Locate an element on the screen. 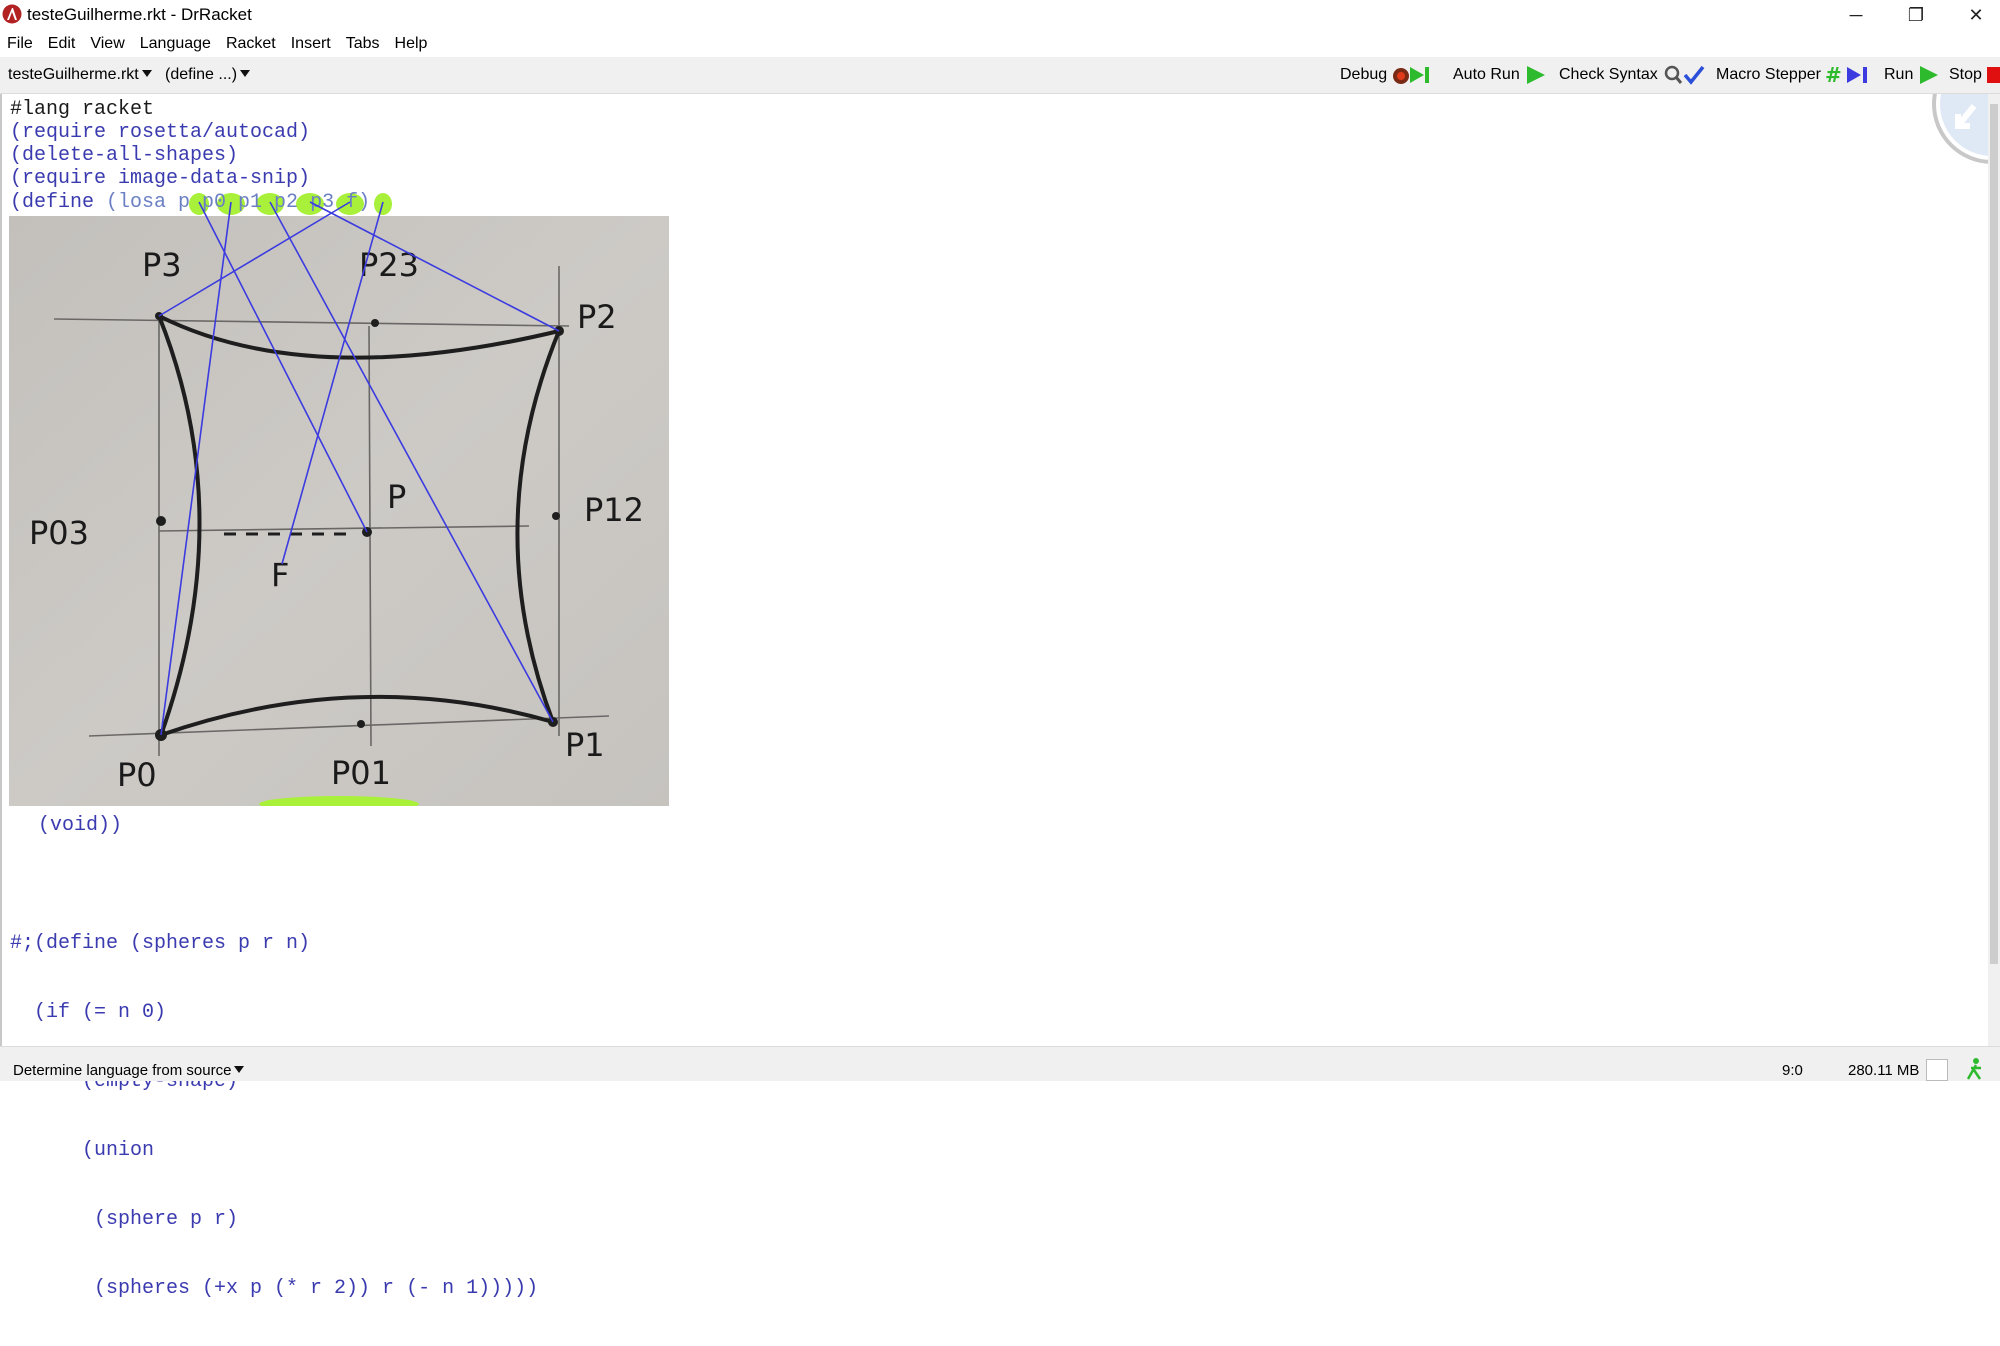 This screenshot has width=2000, height=1346. memory-usage: 280.11 MB is located at coordinates (1884, 1070).